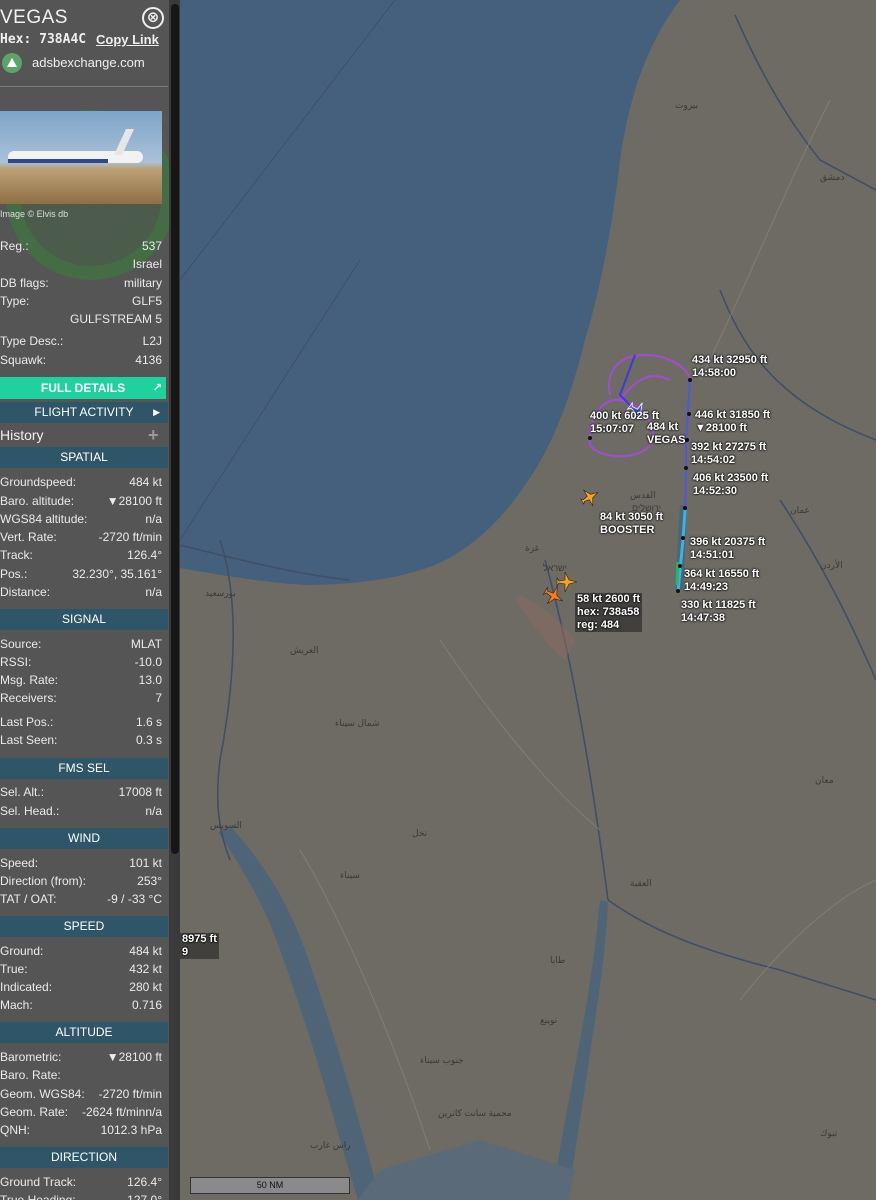 The height and width of the screenshot is (1200, 876). I want to click on place-nuweiba: نويبع, so click(549, 1020).